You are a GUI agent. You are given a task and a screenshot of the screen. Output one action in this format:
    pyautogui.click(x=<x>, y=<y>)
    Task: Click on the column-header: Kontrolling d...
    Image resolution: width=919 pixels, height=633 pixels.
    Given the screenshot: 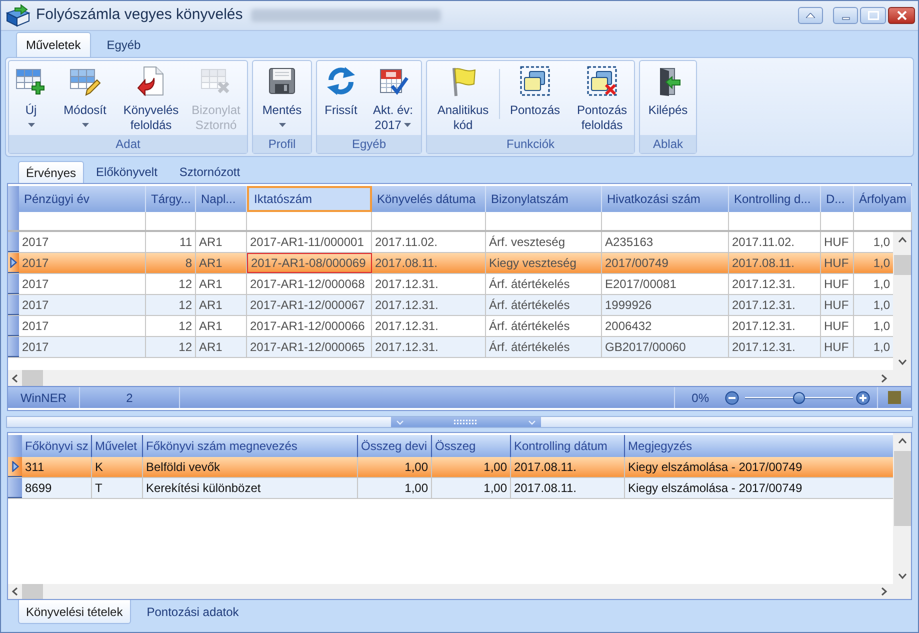 What is the action you would take?
    pyautogui.click(x=775, y=199)
    